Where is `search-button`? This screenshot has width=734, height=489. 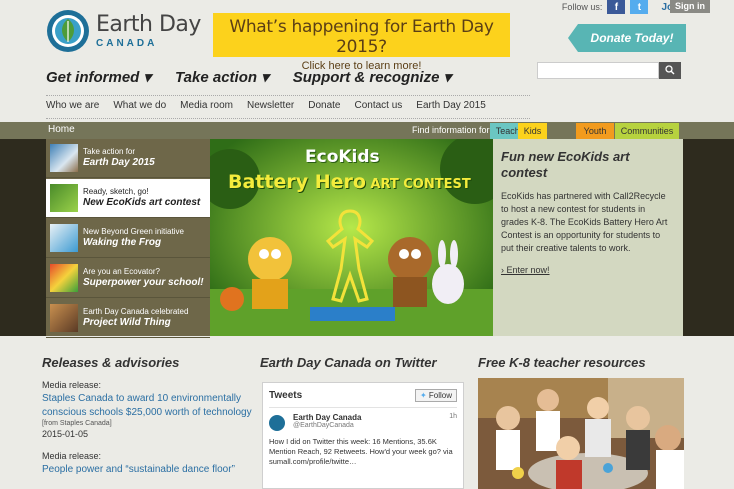
search-button is located at coordinates (670, 70).